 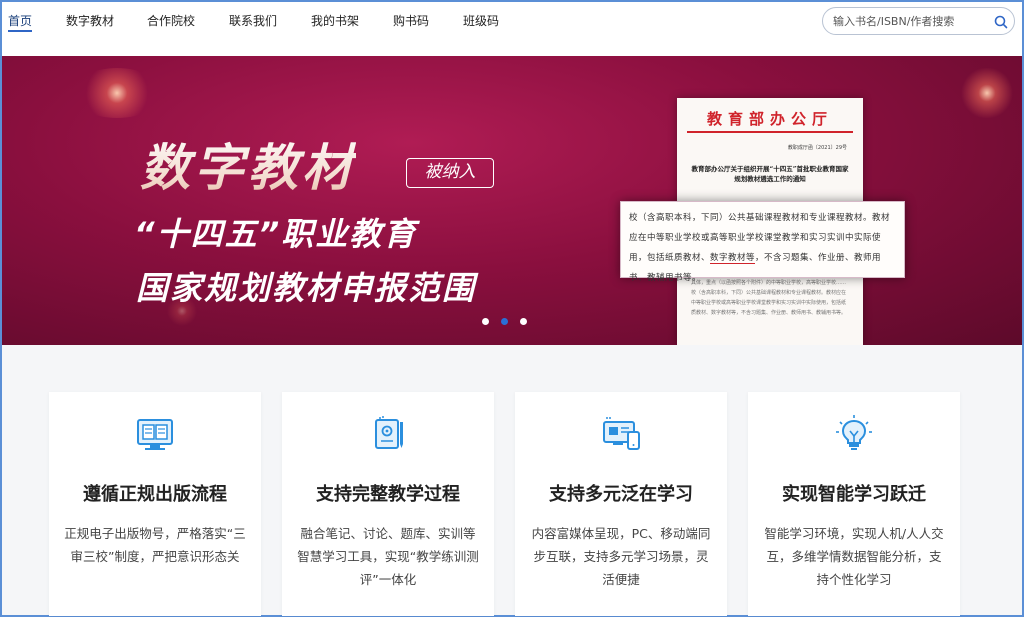 I want to click on multi-device-icon, so click(x=621, y=433).